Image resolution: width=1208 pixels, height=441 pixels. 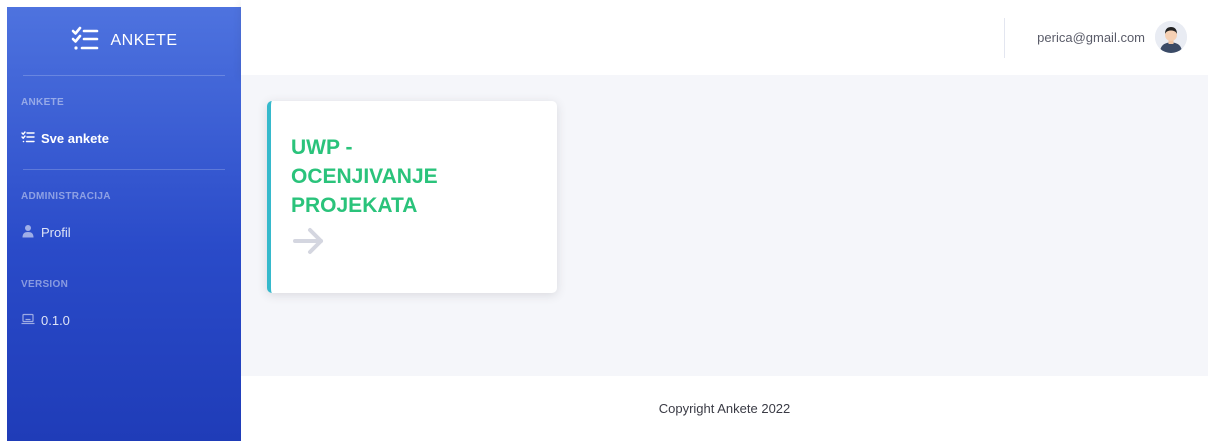 I want to click on sidebar-heading-version: VERSION, so click(x=45, y=284).